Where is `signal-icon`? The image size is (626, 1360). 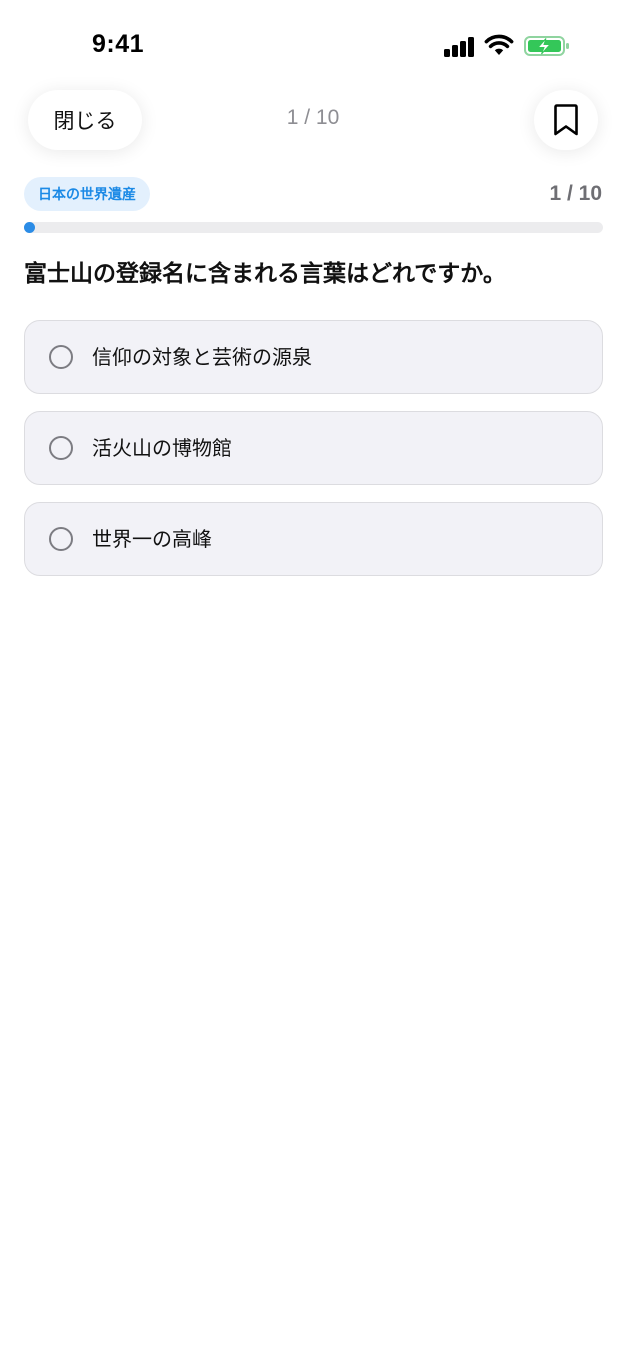
signal-icon is located at coordinates (460, 47).